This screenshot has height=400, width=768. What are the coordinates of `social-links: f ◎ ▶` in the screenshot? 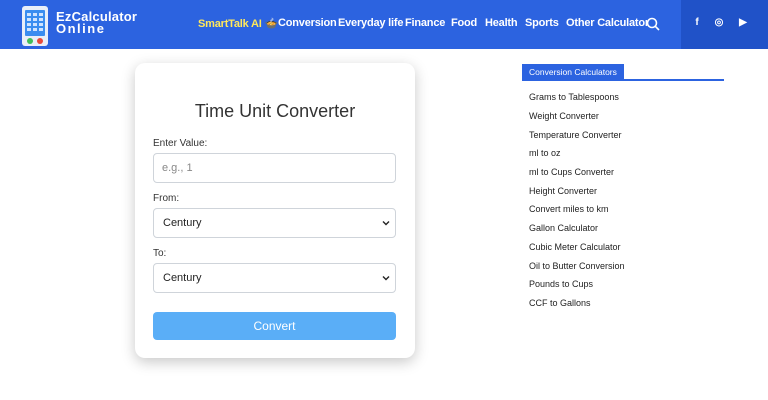 It's located at (724, 24).